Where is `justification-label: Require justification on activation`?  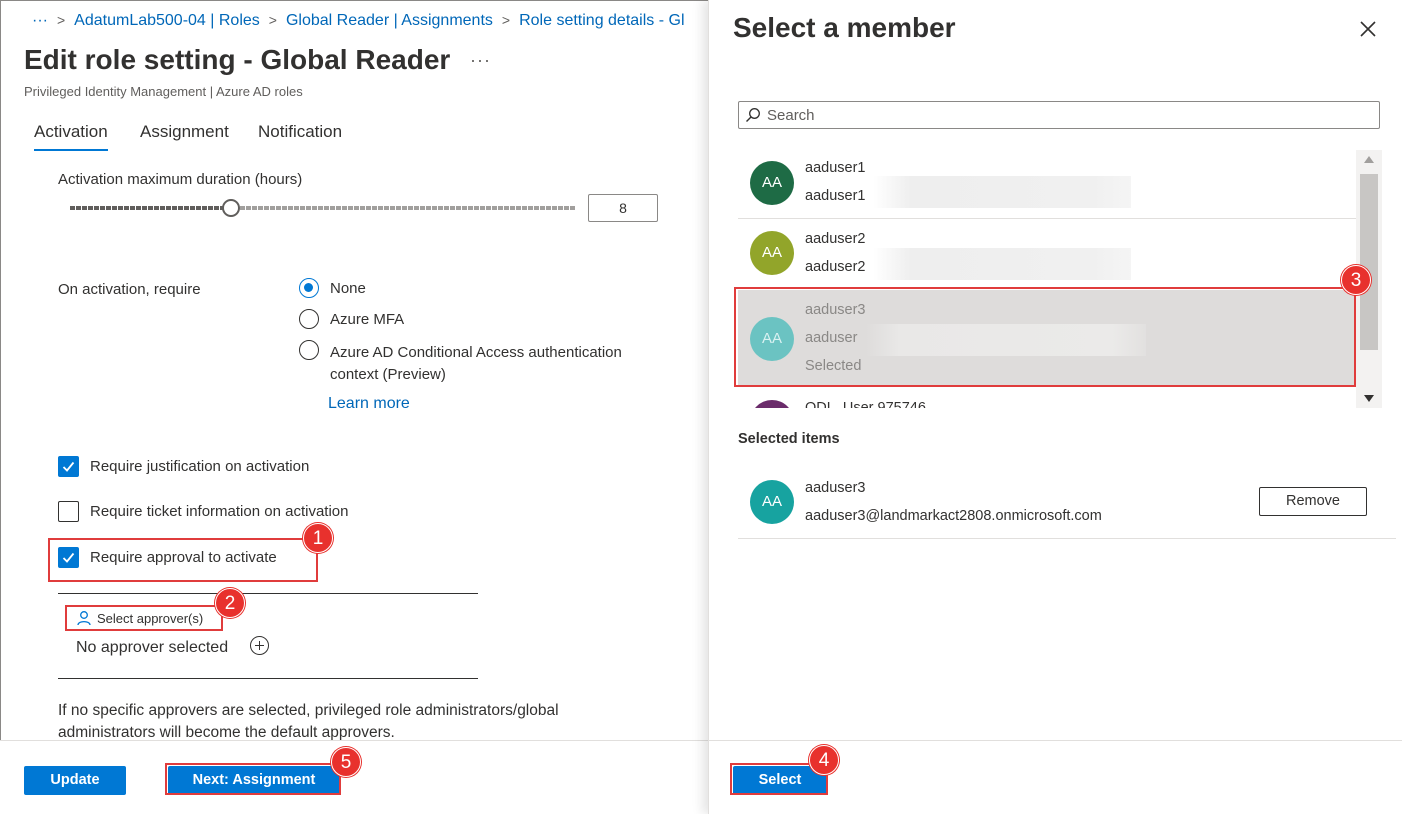 justification-label: Require justification on activation is located at coordinates (200, 466).